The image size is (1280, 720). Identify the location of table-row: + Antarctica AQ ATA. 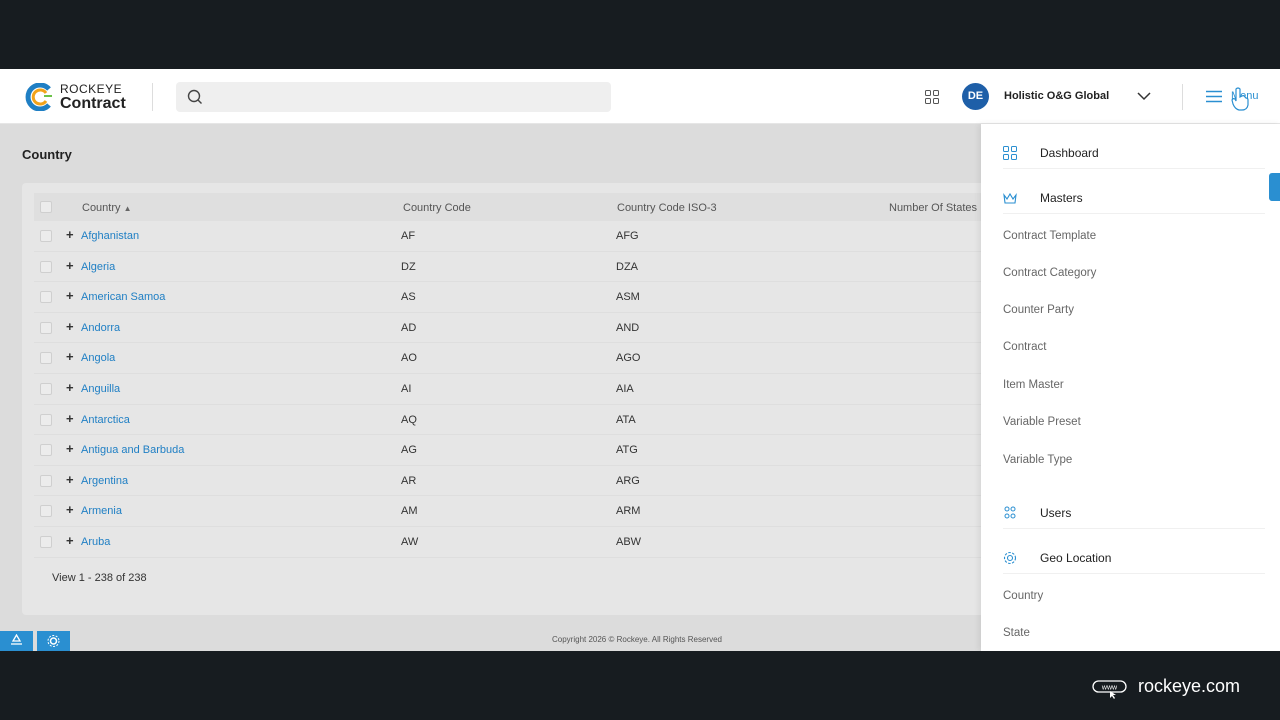
(518, 420).